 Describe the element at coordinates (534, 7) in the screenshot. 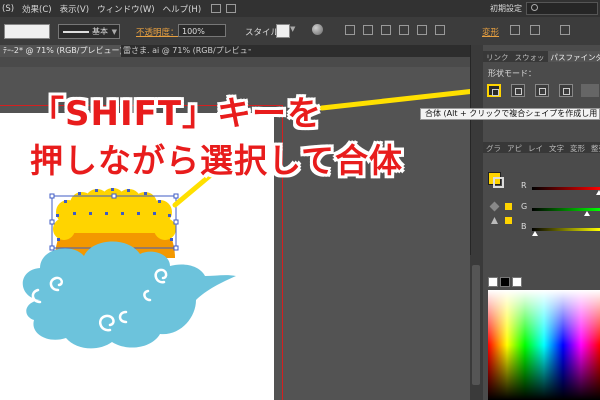

I see `search-icon` at that location.